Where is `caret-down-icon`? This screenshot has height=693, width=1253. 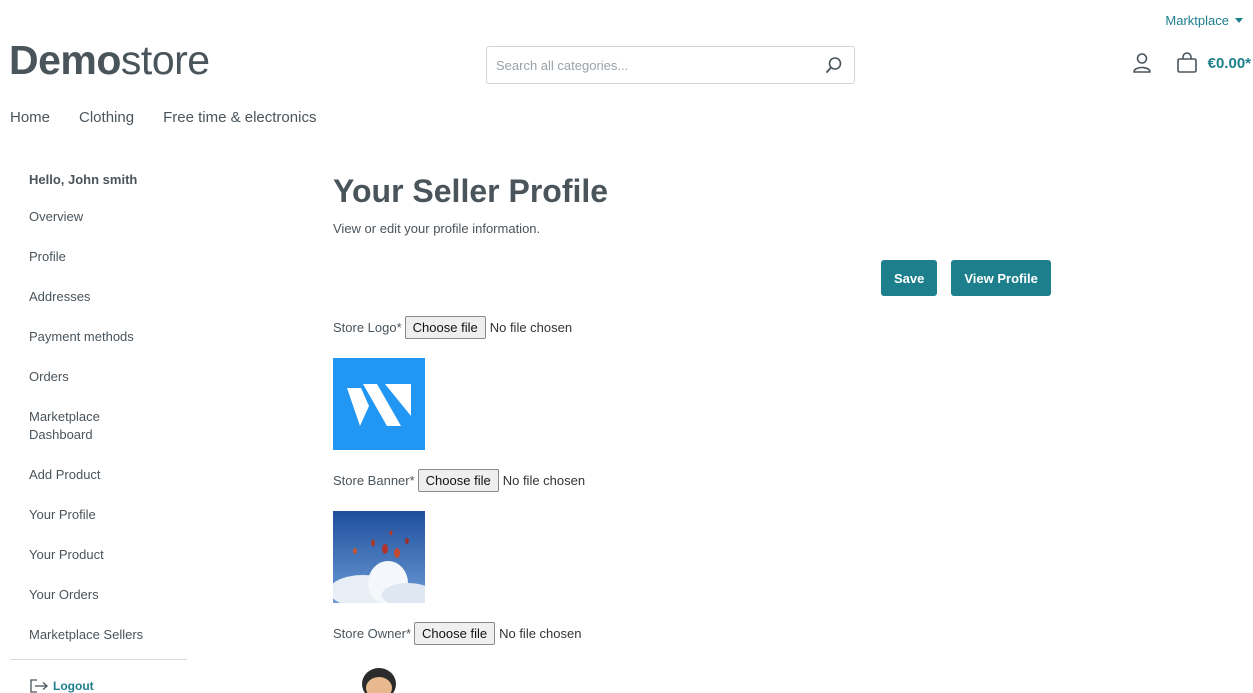 caret-down-icon is located at coordinates (1239, 20).